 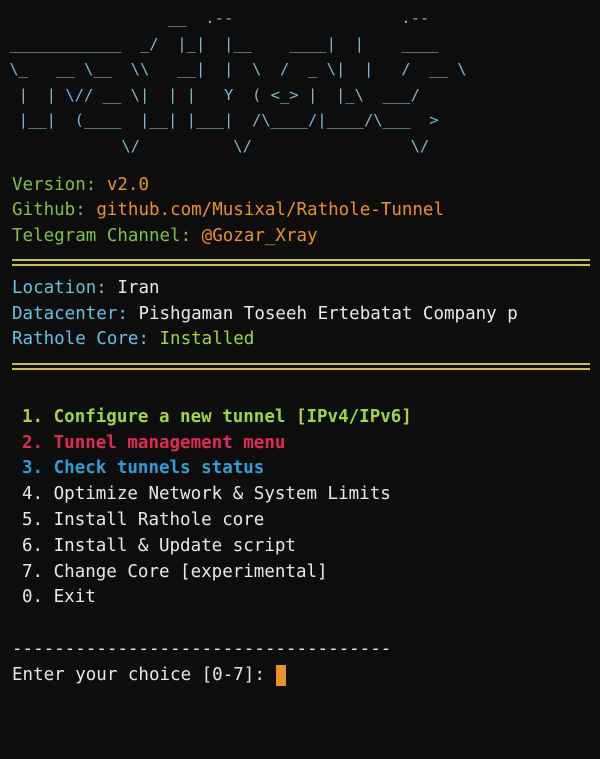 I want to click on menu-item-label: Install Rathole core, so click(x=159, y=519).